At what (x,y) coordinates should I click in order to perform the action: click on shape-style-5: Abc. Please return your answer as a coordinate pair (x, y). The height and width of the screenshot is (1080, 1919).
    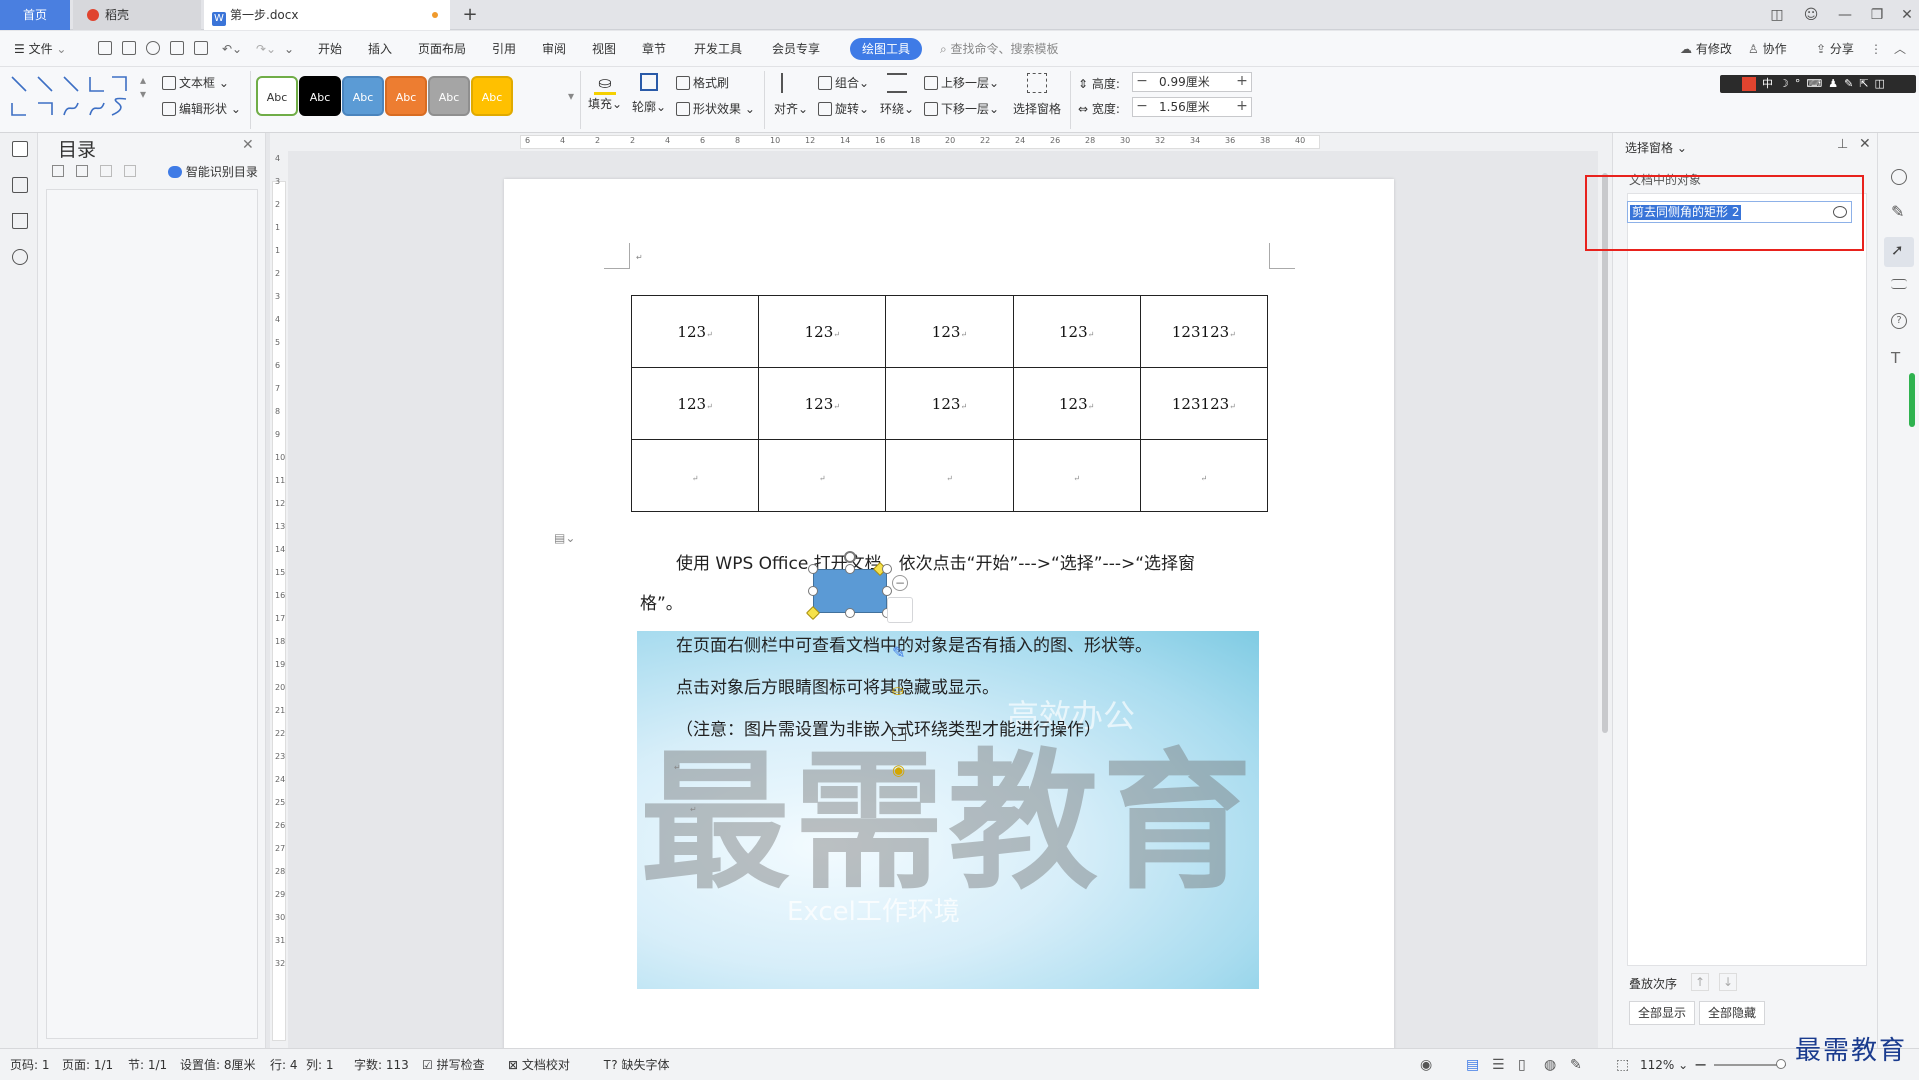
    Looking at the image, I should click on (449, 96).